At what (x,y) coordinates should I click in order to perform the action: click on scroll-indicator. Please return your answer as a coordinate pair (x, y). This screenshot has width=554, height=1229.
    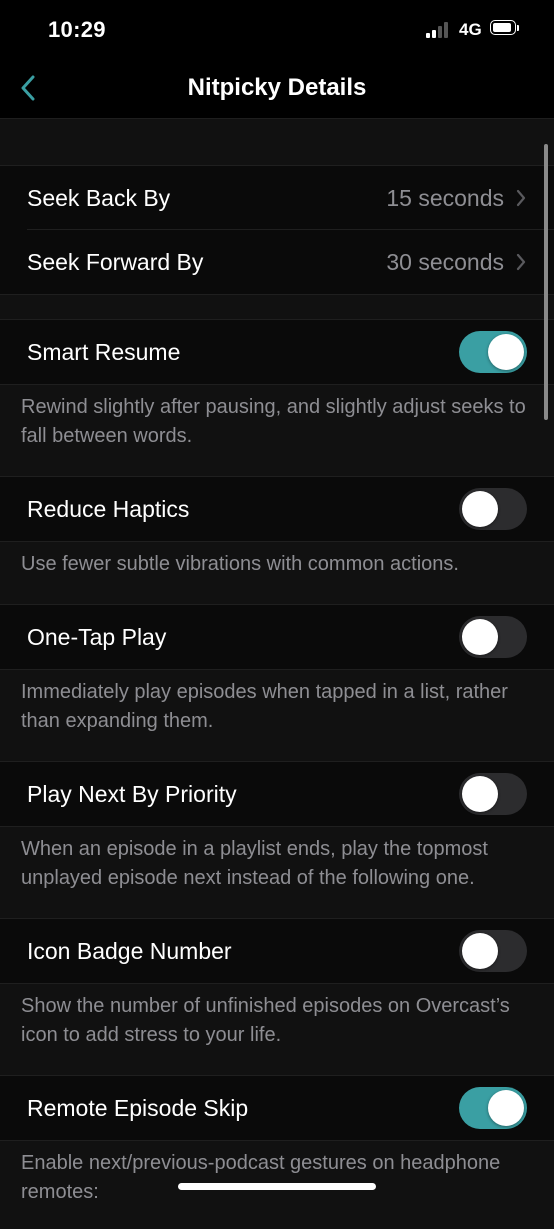
    Looking at the image, I should click on (546, 282).